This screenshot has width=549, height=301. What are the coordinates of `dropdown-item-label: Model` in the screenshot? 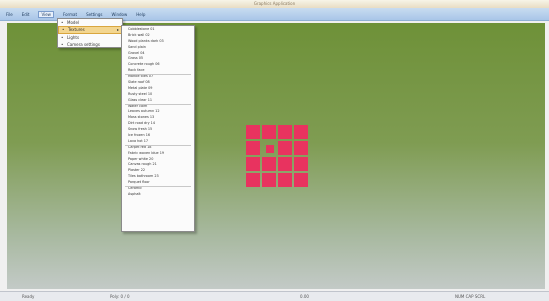 It's located at (73, 22).